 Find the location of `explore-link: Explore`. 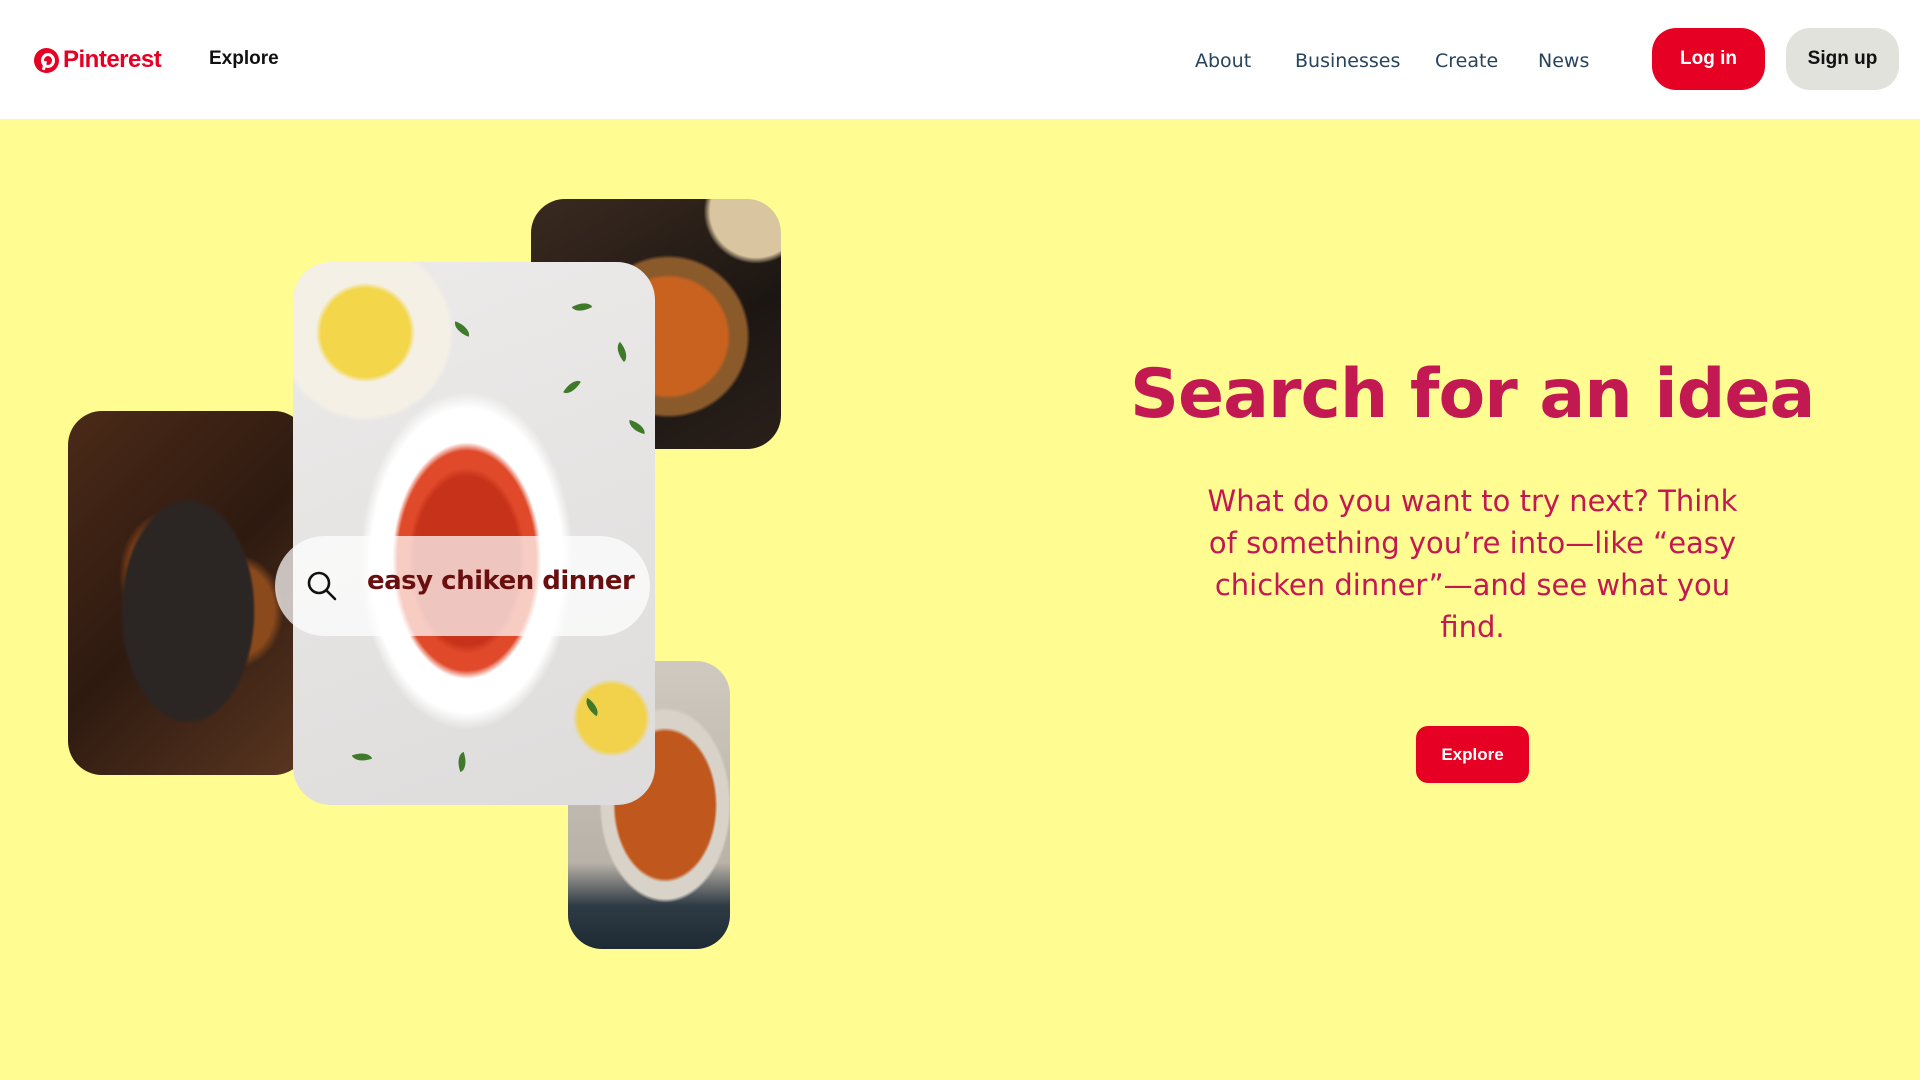

explore-link: Explore is located at coordinates (244, 59).